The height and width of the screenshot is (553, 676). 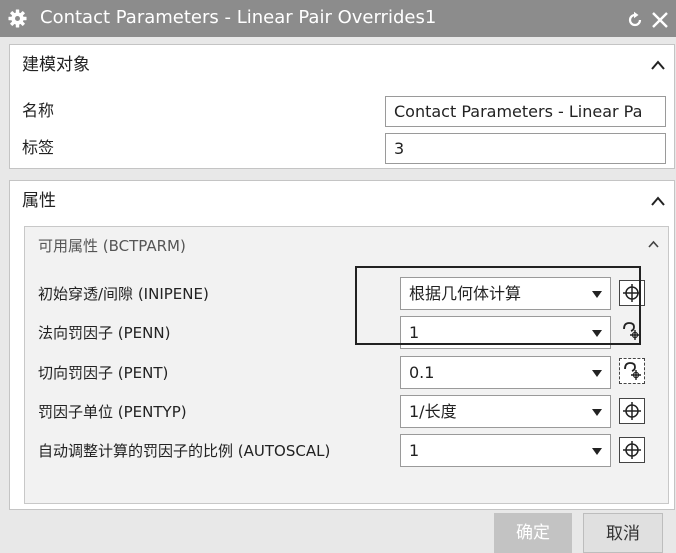 What do you see at coordinates (112, 412) in the screenshot?
I see `property-label-pentyp: 罚因子单位 (PENTYP)` at bounding box center [112, 412].